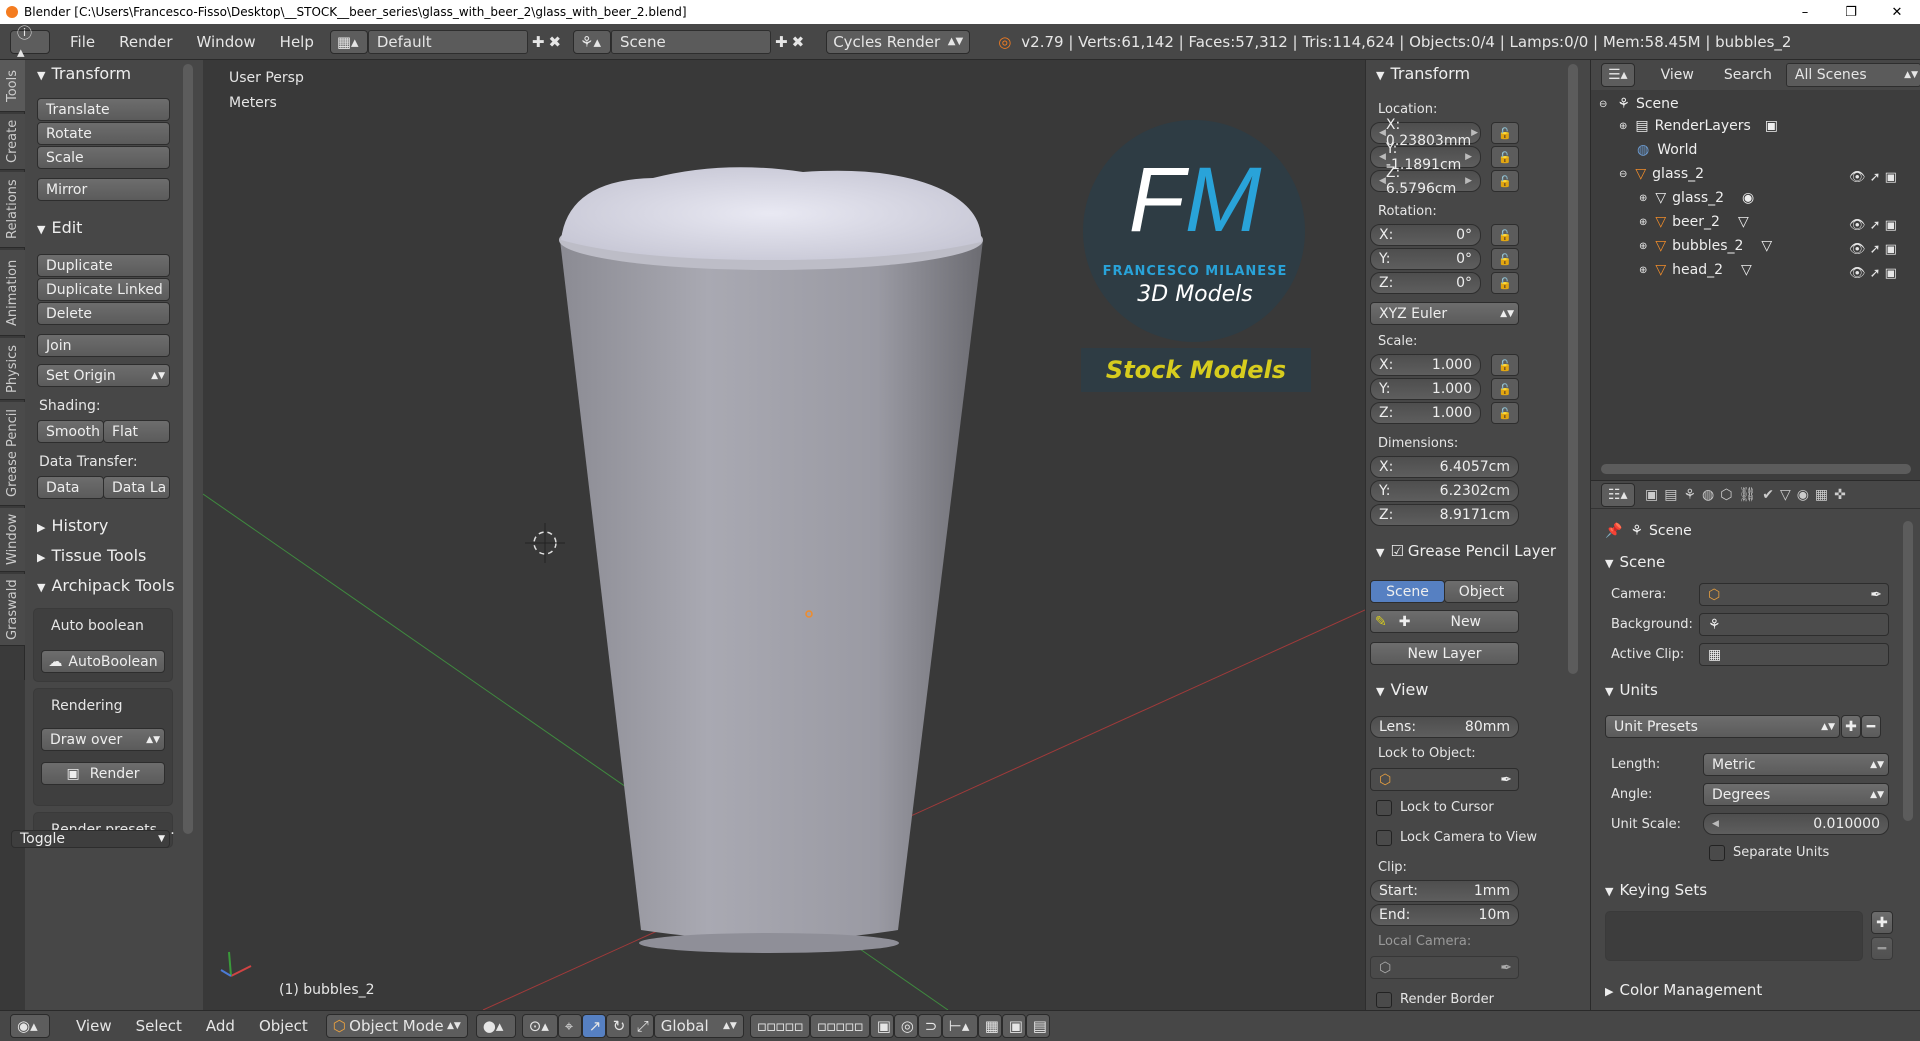  I want to click on outliner-item-glass2: ⊕ ▽ glass_2 ◉, so click(1696, 198).